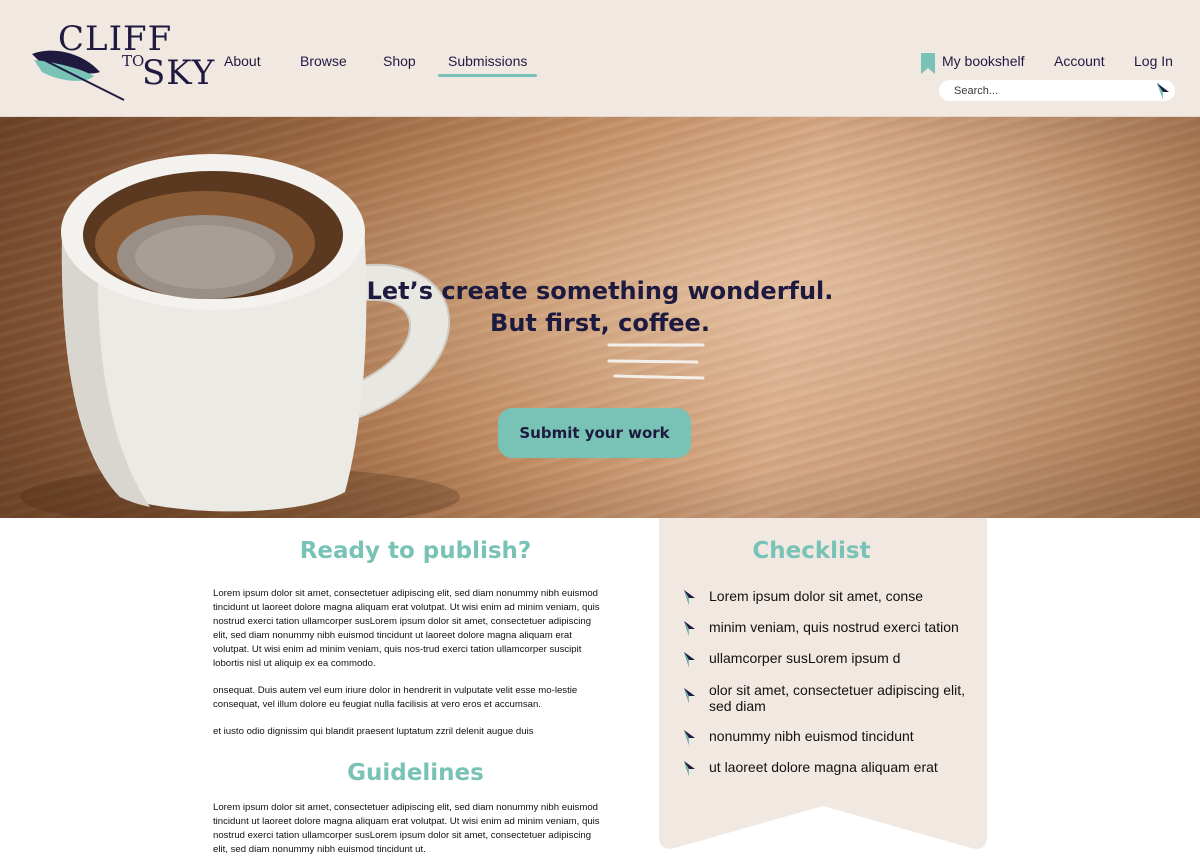 The height and width of the screenshot is (865, 1200). I want to click on my-bookshelf-link: My bookshelf, so click(983, 61).